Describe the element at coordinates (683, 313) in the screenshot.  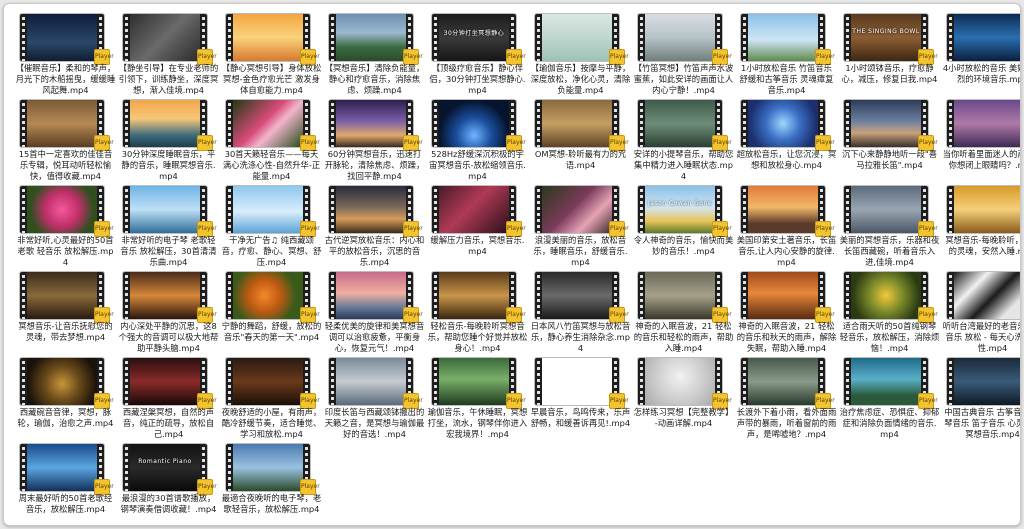
I see `video-file-item: Player 神奇的入眠音波，21 轻松的音乐和轻松的雨声，帮助入睡.mp4` at that location.